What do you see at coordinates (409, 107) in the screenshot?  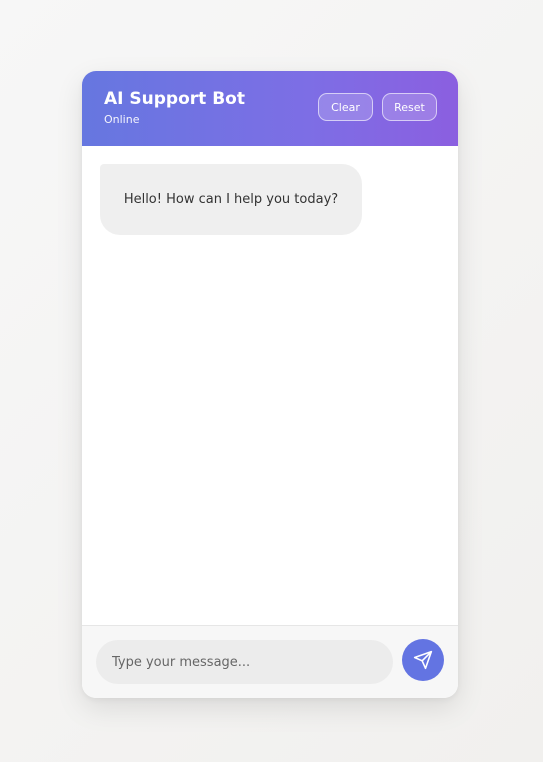 I see `reset-button: Reset` at bounding box center [409, 107].